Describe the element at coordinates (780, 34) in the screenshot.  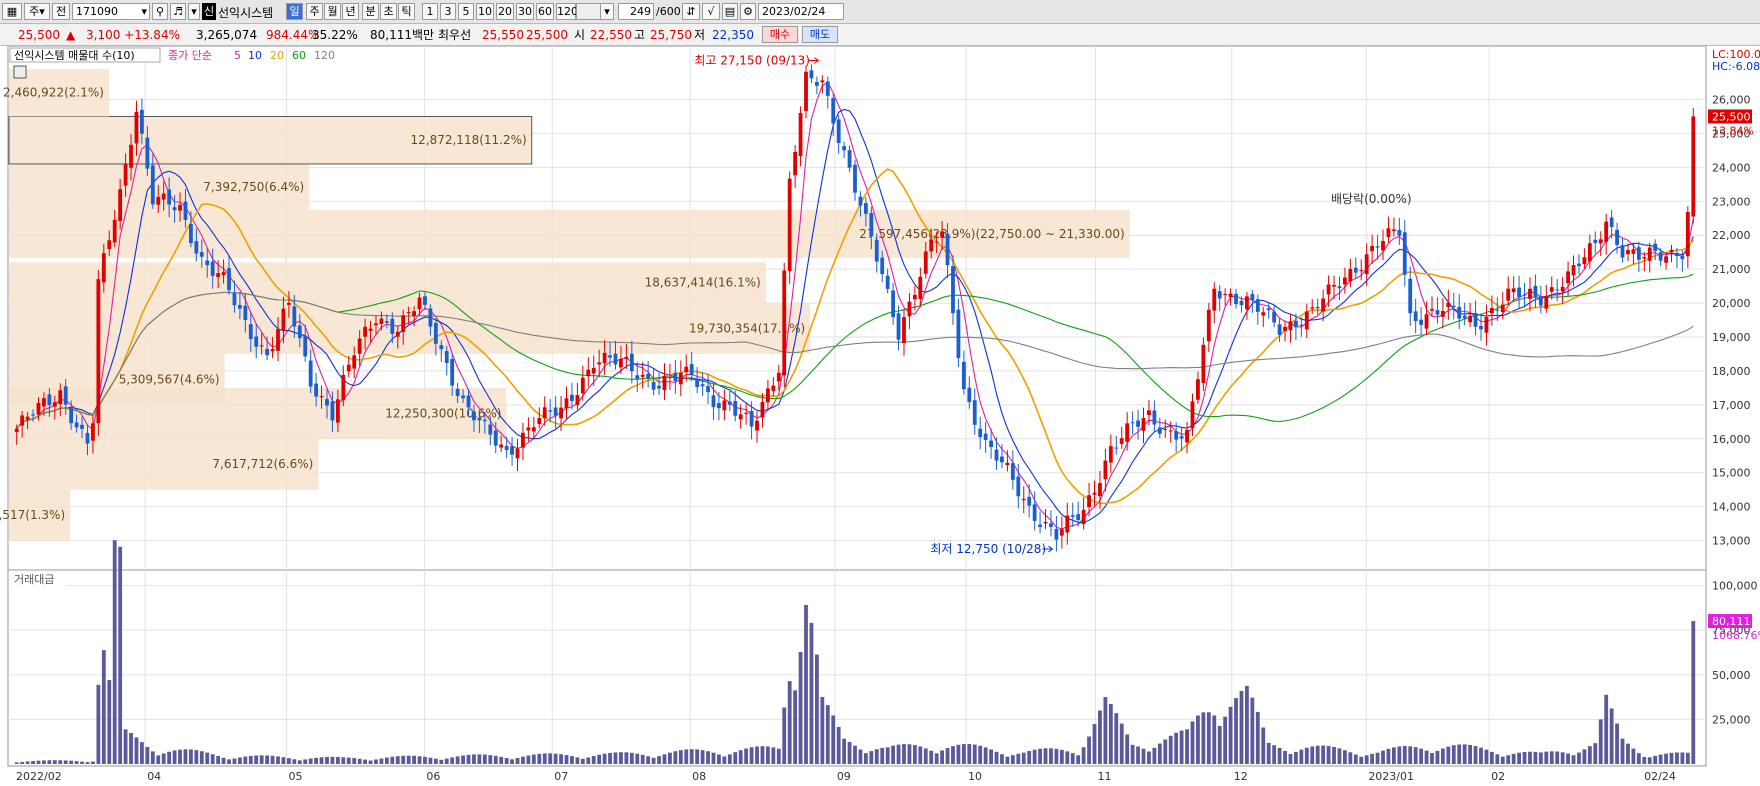
I see `buy-button: 매수` at that location.